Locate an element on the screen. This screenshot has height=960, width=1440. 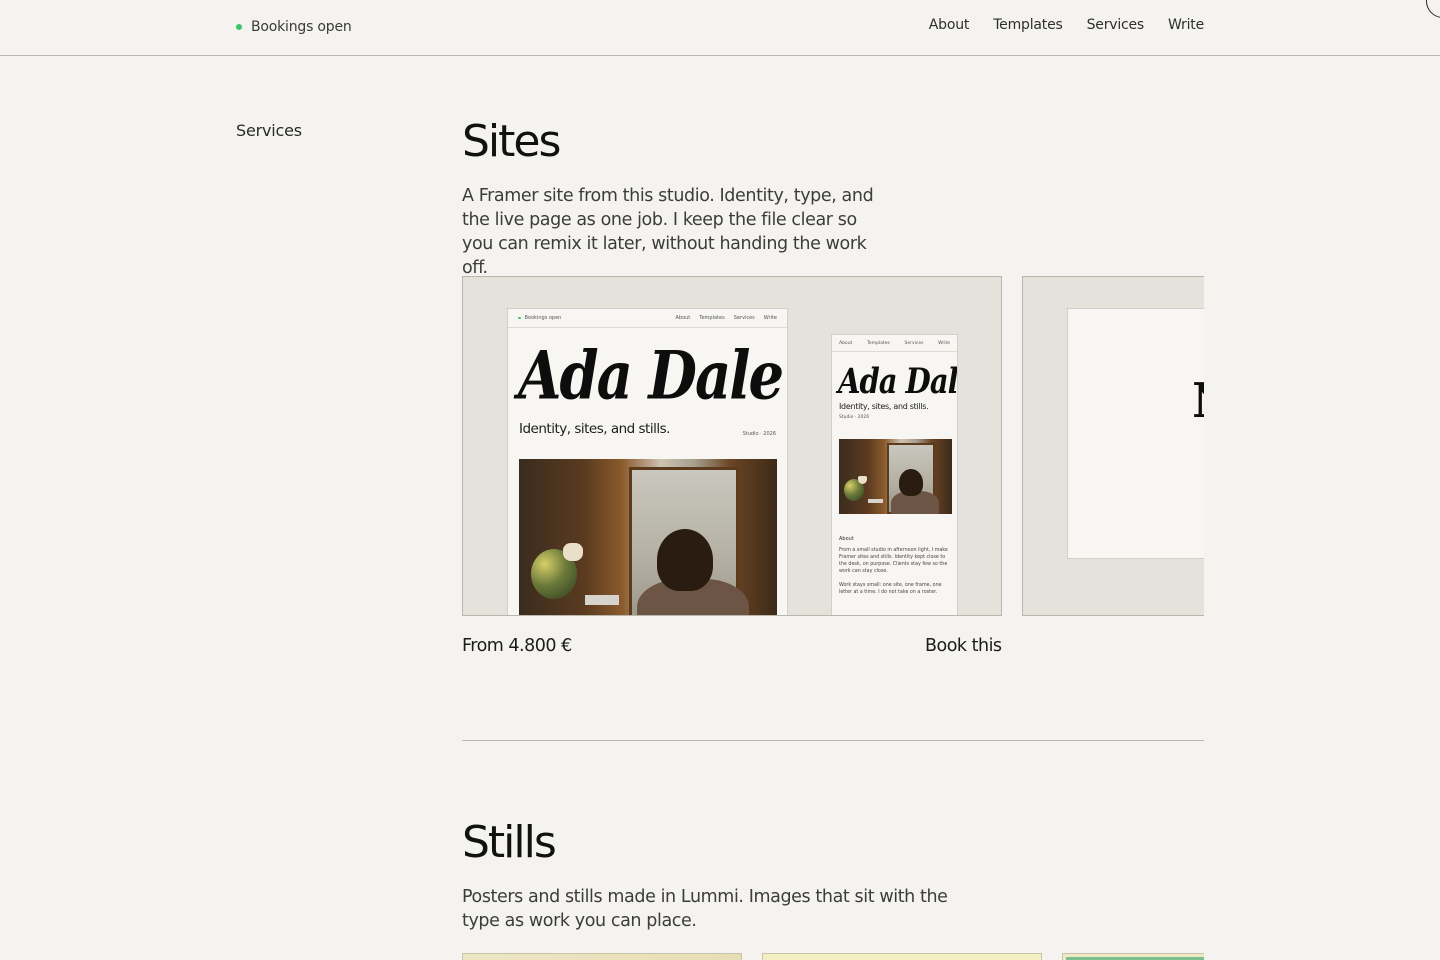
nav-services: Services is located at coordinates (1116, 27).